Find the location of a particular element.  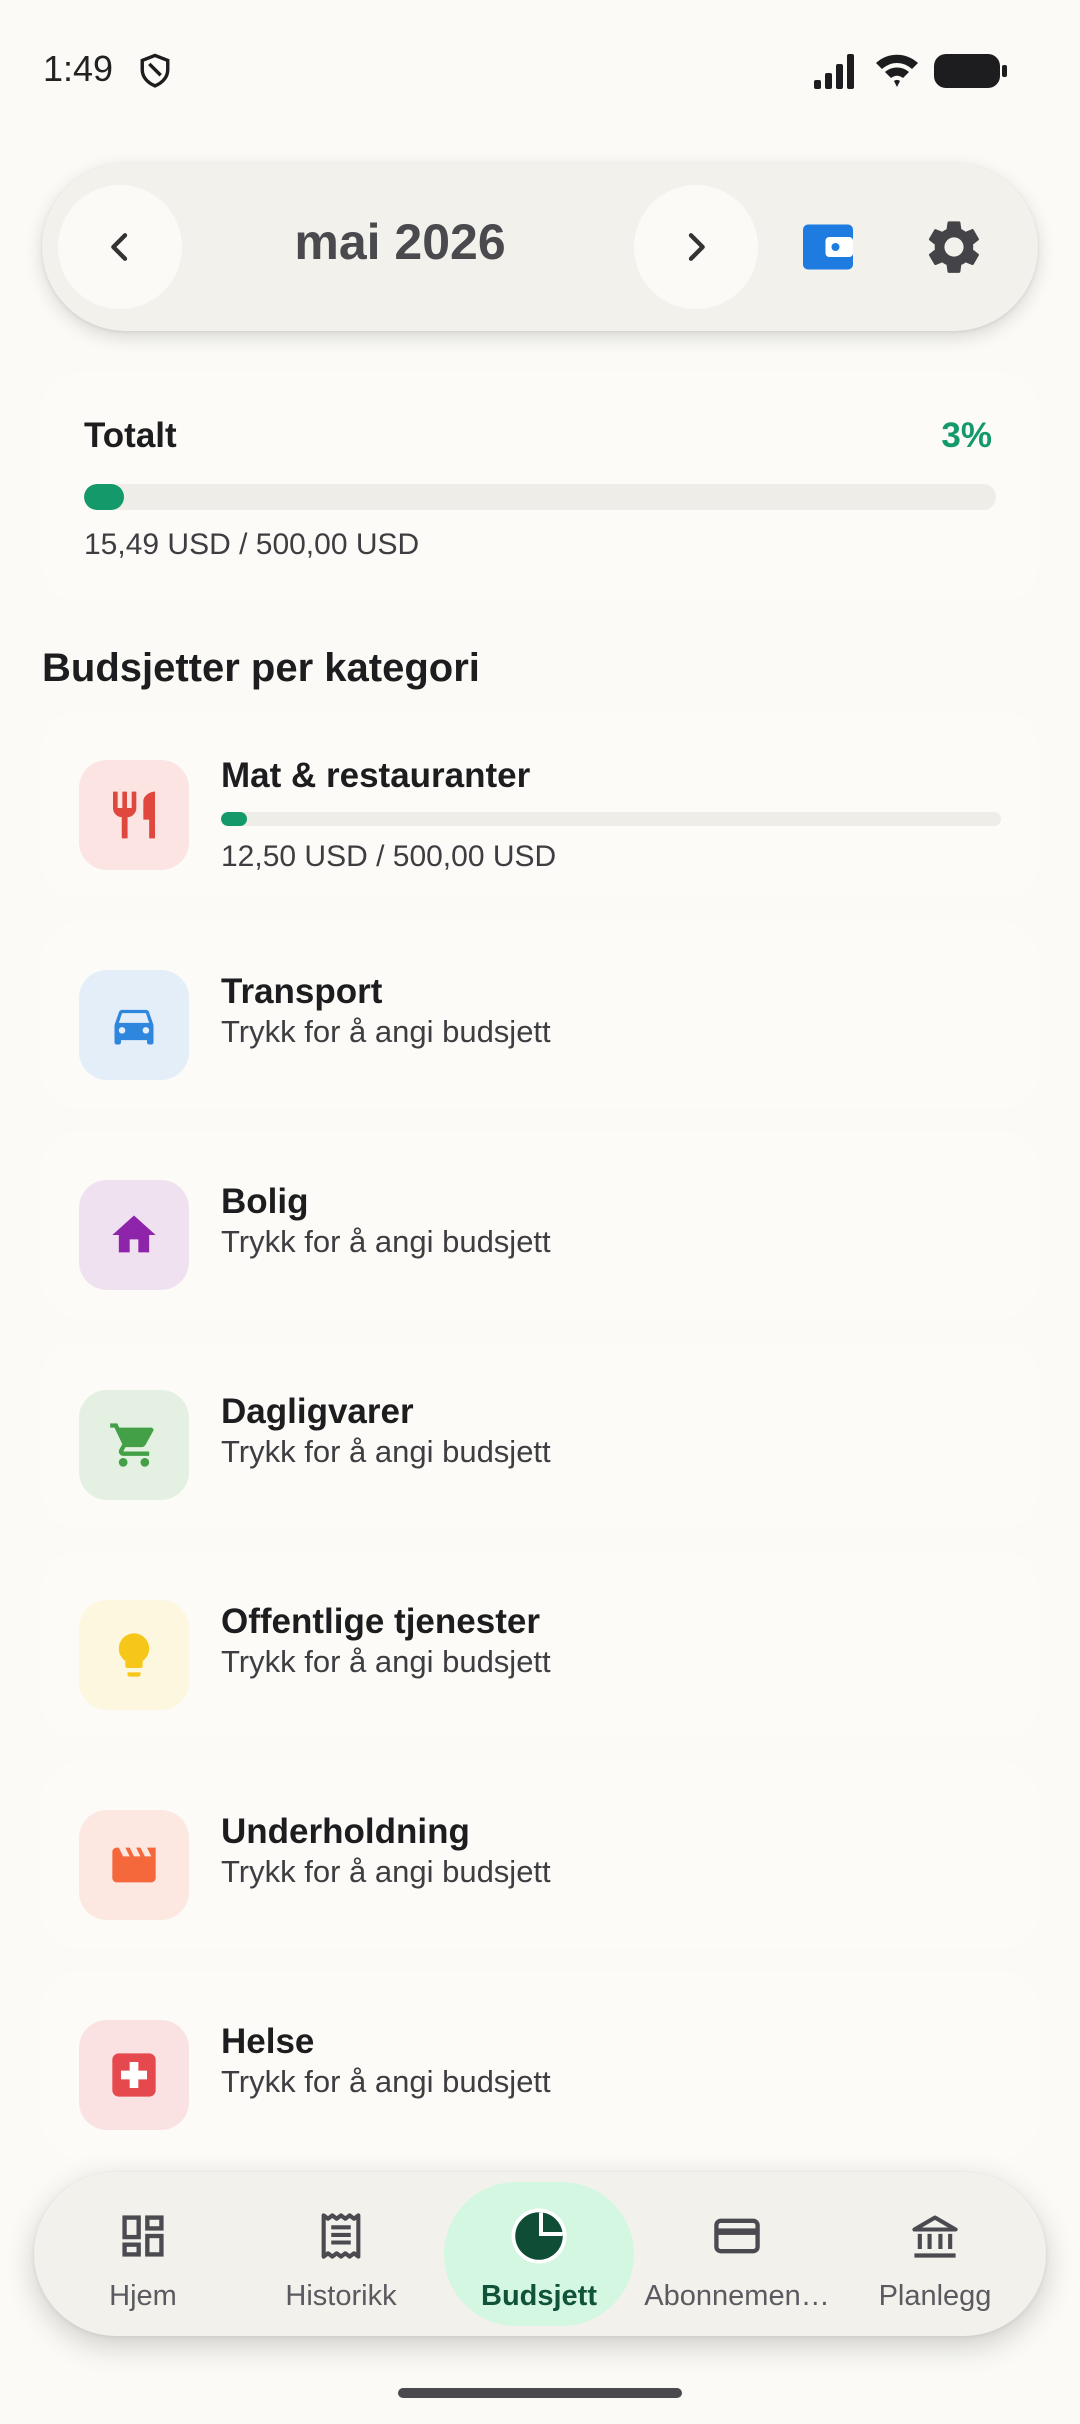

chevron-left-icon is located at coordinates (119, 247).